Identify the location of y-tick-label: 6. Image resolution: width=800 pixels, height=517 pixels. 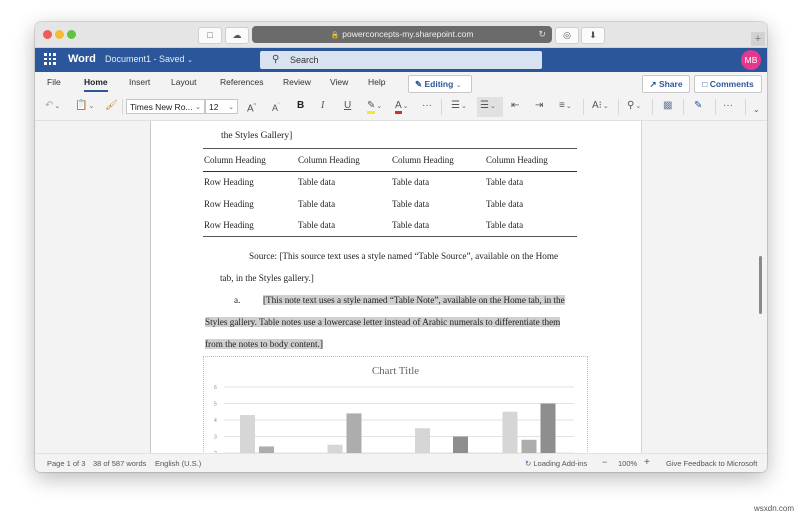
(215, 388).